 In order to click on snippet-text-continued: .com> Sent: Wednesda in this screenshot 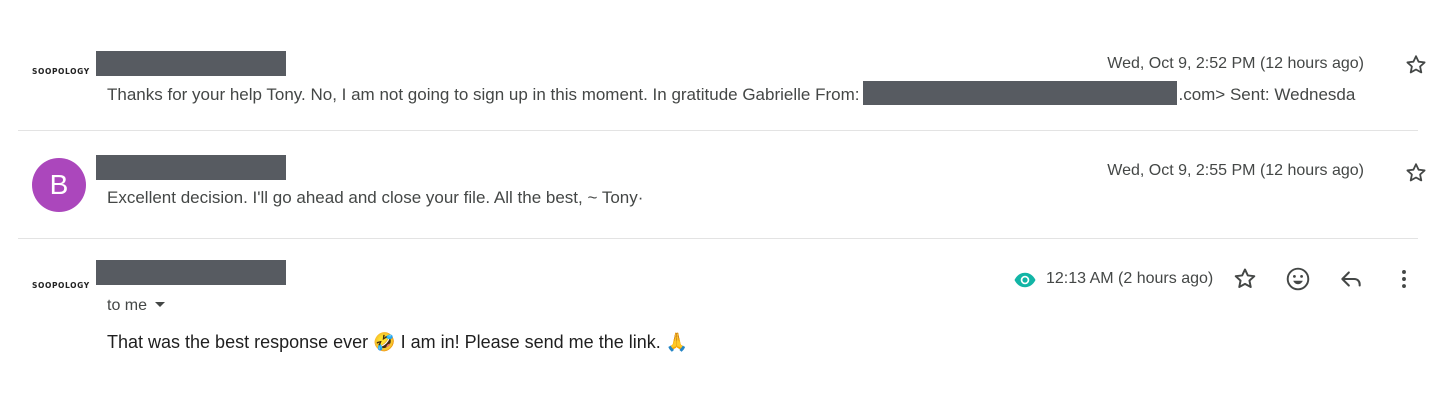, I will do `click(1267, 94)`.